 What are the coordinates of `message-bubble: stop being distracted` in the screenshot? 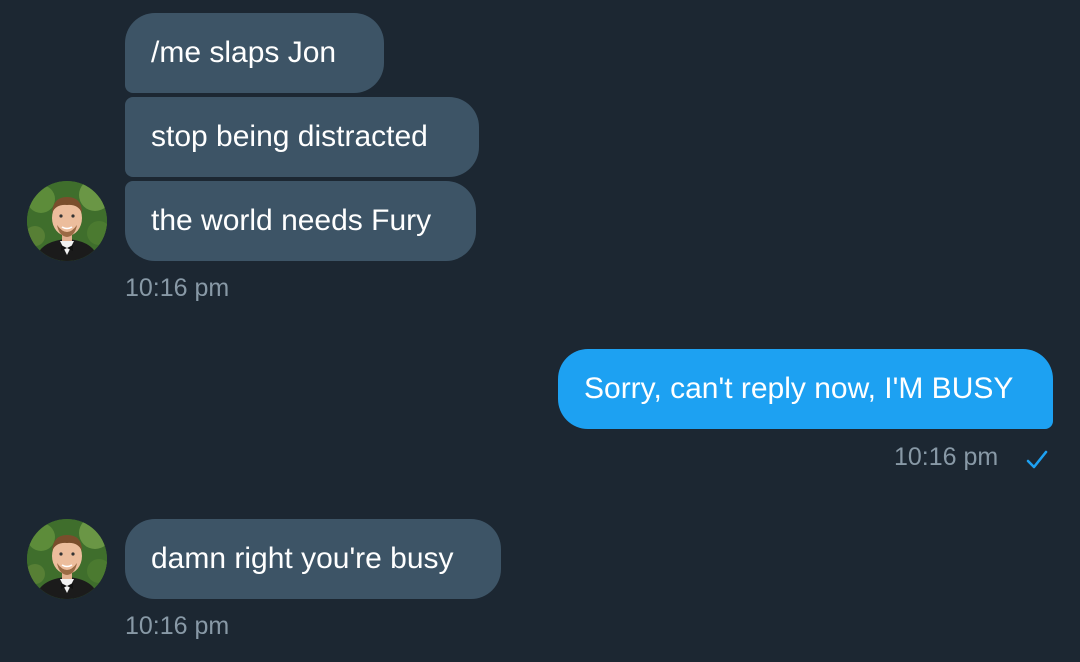 It's located at (302, 137).